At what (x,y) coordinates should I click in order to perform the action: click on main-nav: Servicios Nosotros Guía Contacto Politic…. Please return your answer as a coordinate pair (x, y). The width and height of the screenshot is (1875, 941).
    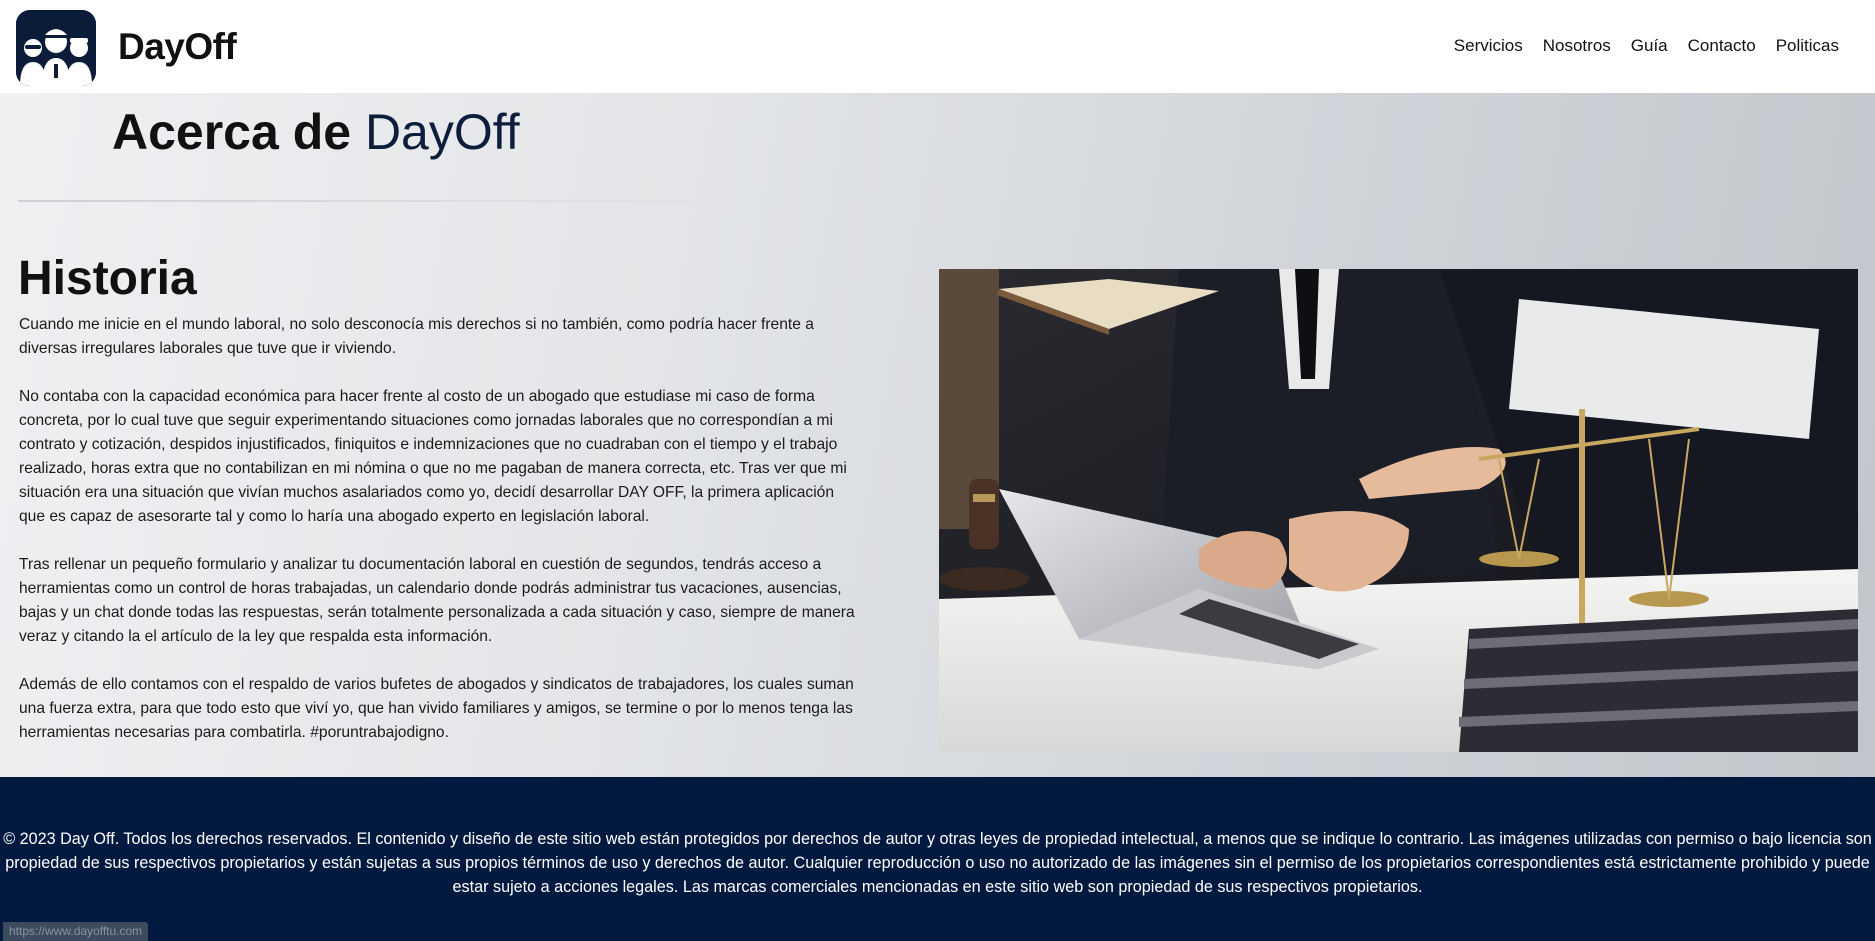
    Looking at the image, I should click on (1646, 46).